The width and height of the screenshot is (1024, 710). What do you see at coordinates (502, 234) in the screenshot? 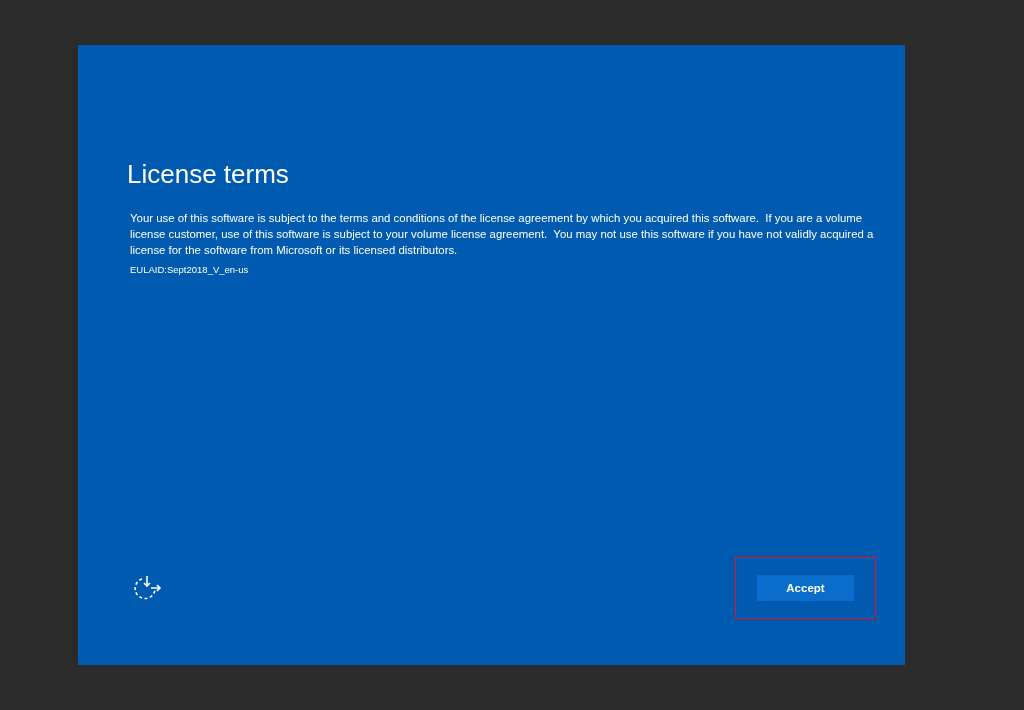
I see `license-text: Your use of this software is subject to the terms and conditions of the license agreement by which you acquired this software. If you are a volume license customer, use of this software is subject to your volume license agreement. You may not use this software if you have not validly acquired a license for the software from Microsoft or its licensed distributors.` at bounding box center [502, 234].